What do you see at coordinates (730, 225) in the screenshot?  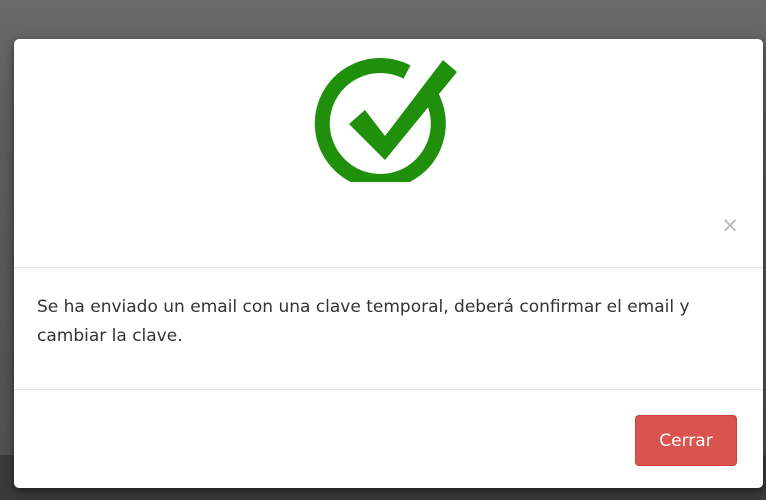 I see `close-icon: ×` at bounding box center [730, 225].